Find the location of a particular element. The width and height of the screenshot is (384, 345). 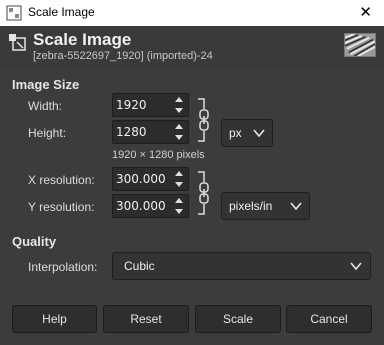

width-value: 1920 is located at coordinates (131, 105).